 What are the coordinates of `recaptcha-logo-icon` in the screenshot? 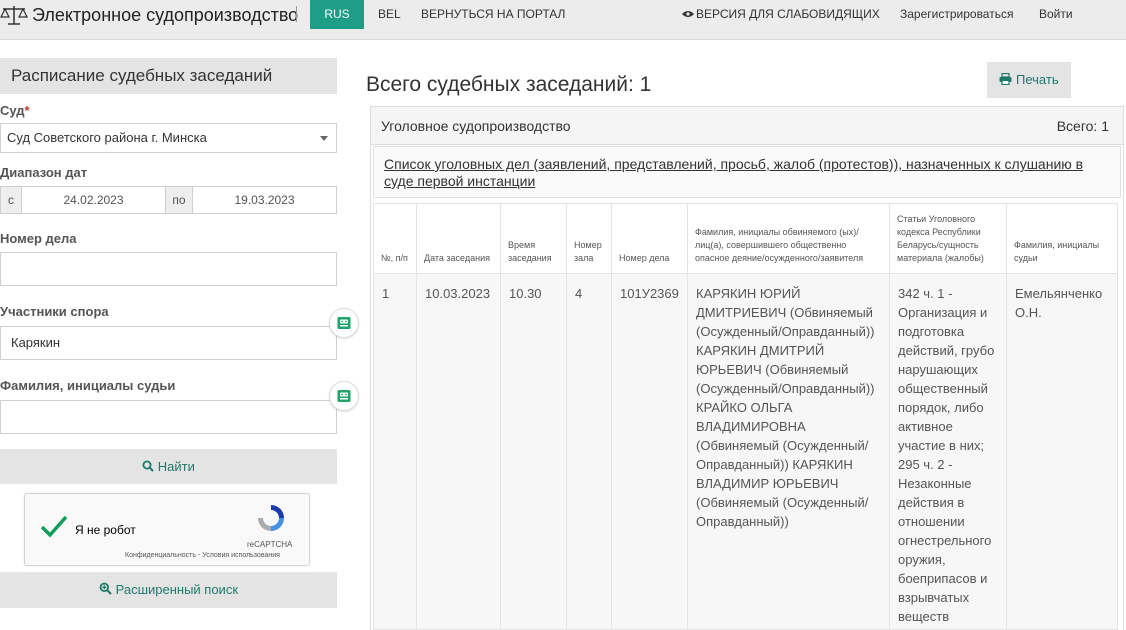 It's located at (271, 518).